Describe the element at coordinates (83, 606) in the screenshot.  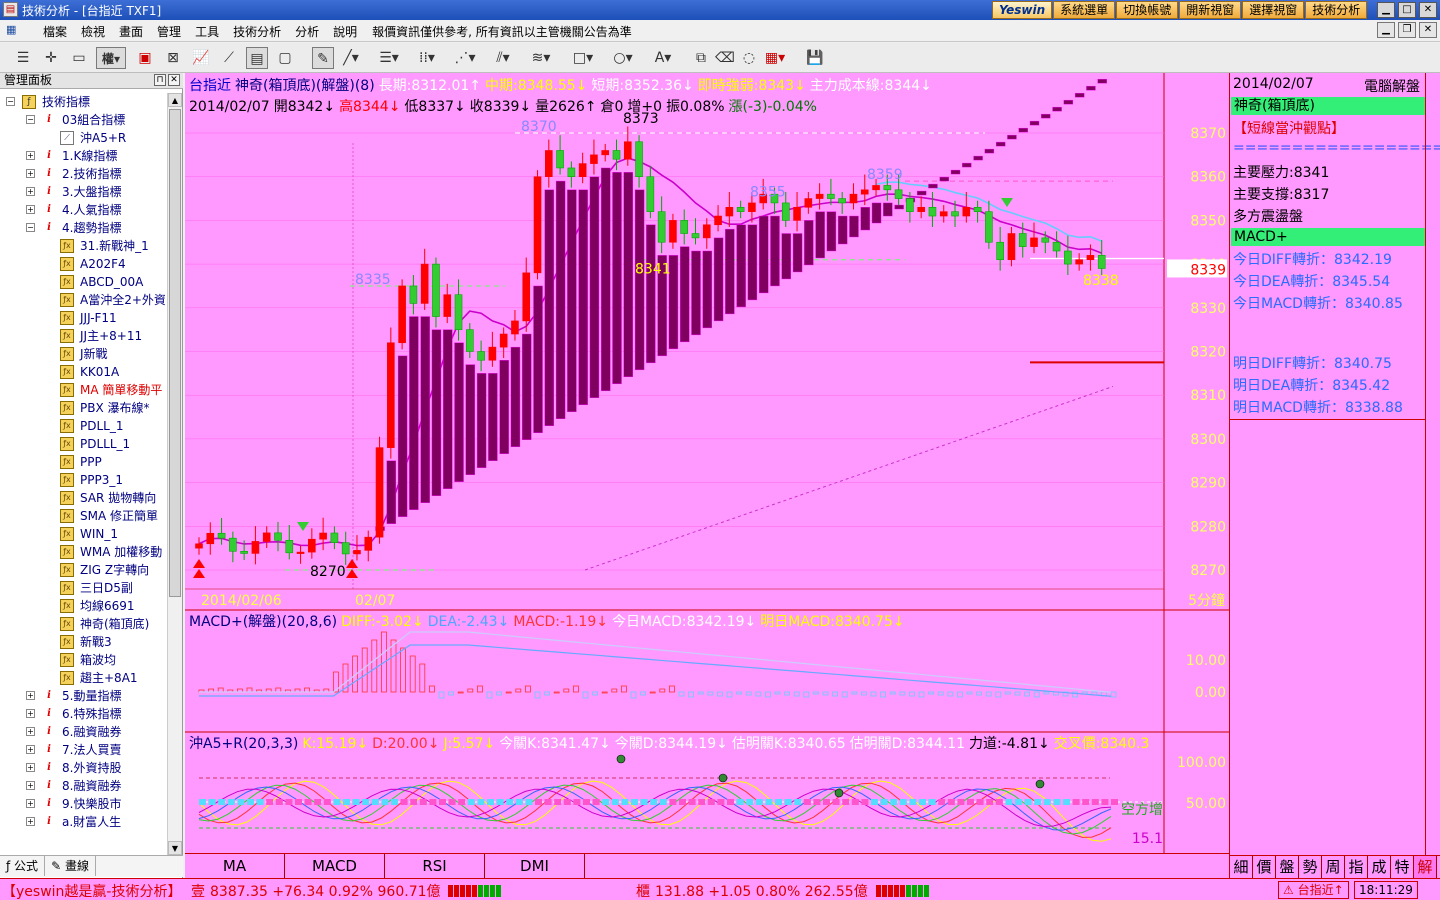
I see `tree-item: ƒx 均線6691` at that location.